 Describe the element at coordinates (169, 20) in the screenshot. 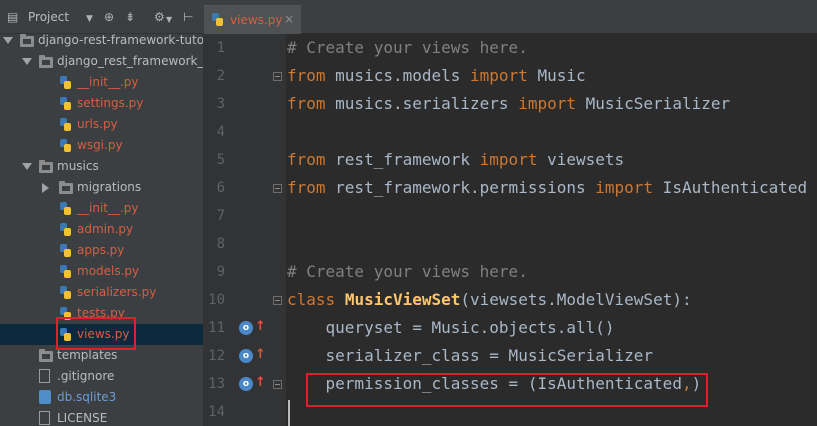

I see `settings-caret-icon: ▼` at that location.